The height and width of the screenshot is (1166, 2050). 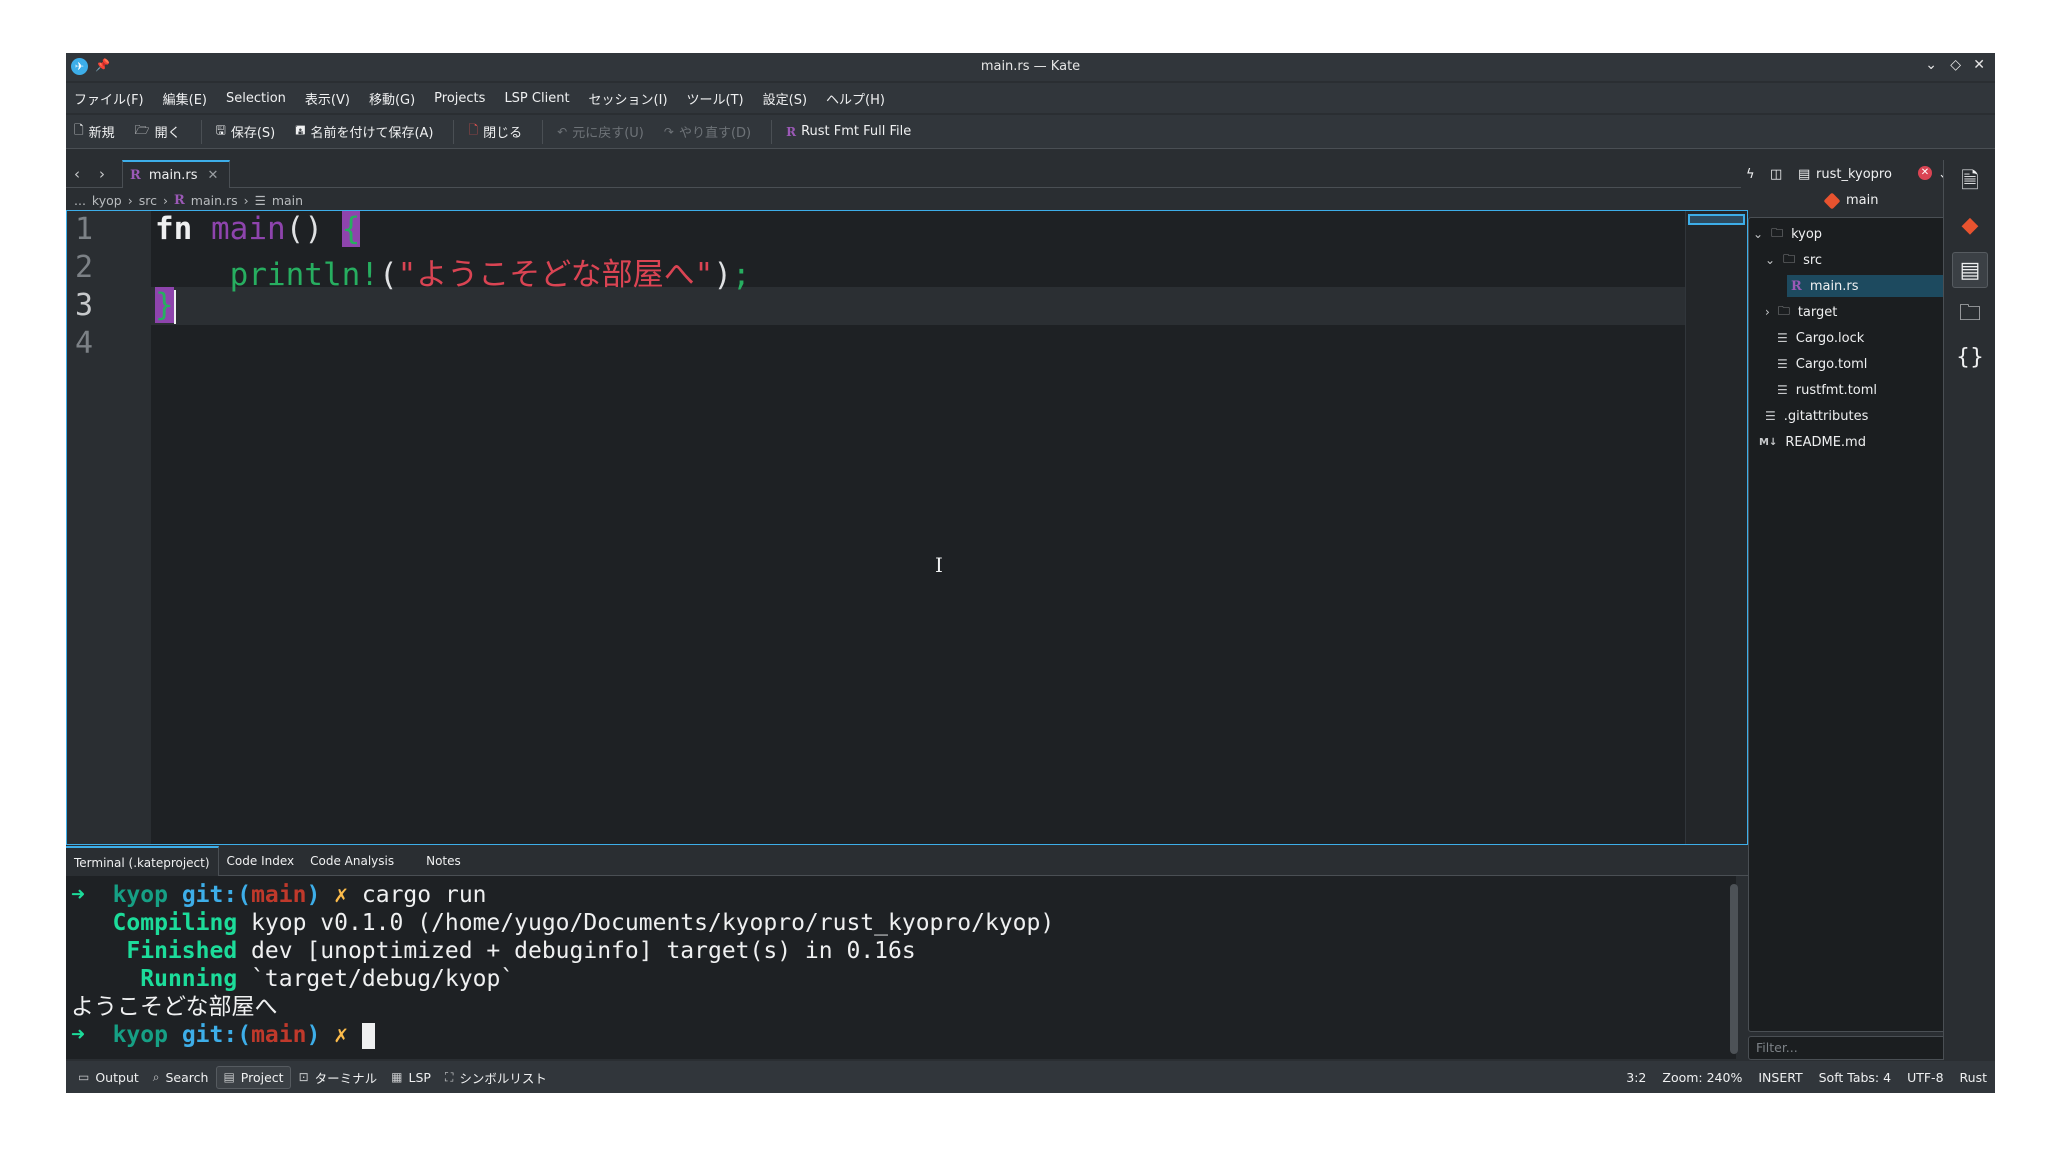 What do you see at coordinates (1807, 234) in the screenshot?
I see `tree-label: kyop` at bounding box center [1807, 234].